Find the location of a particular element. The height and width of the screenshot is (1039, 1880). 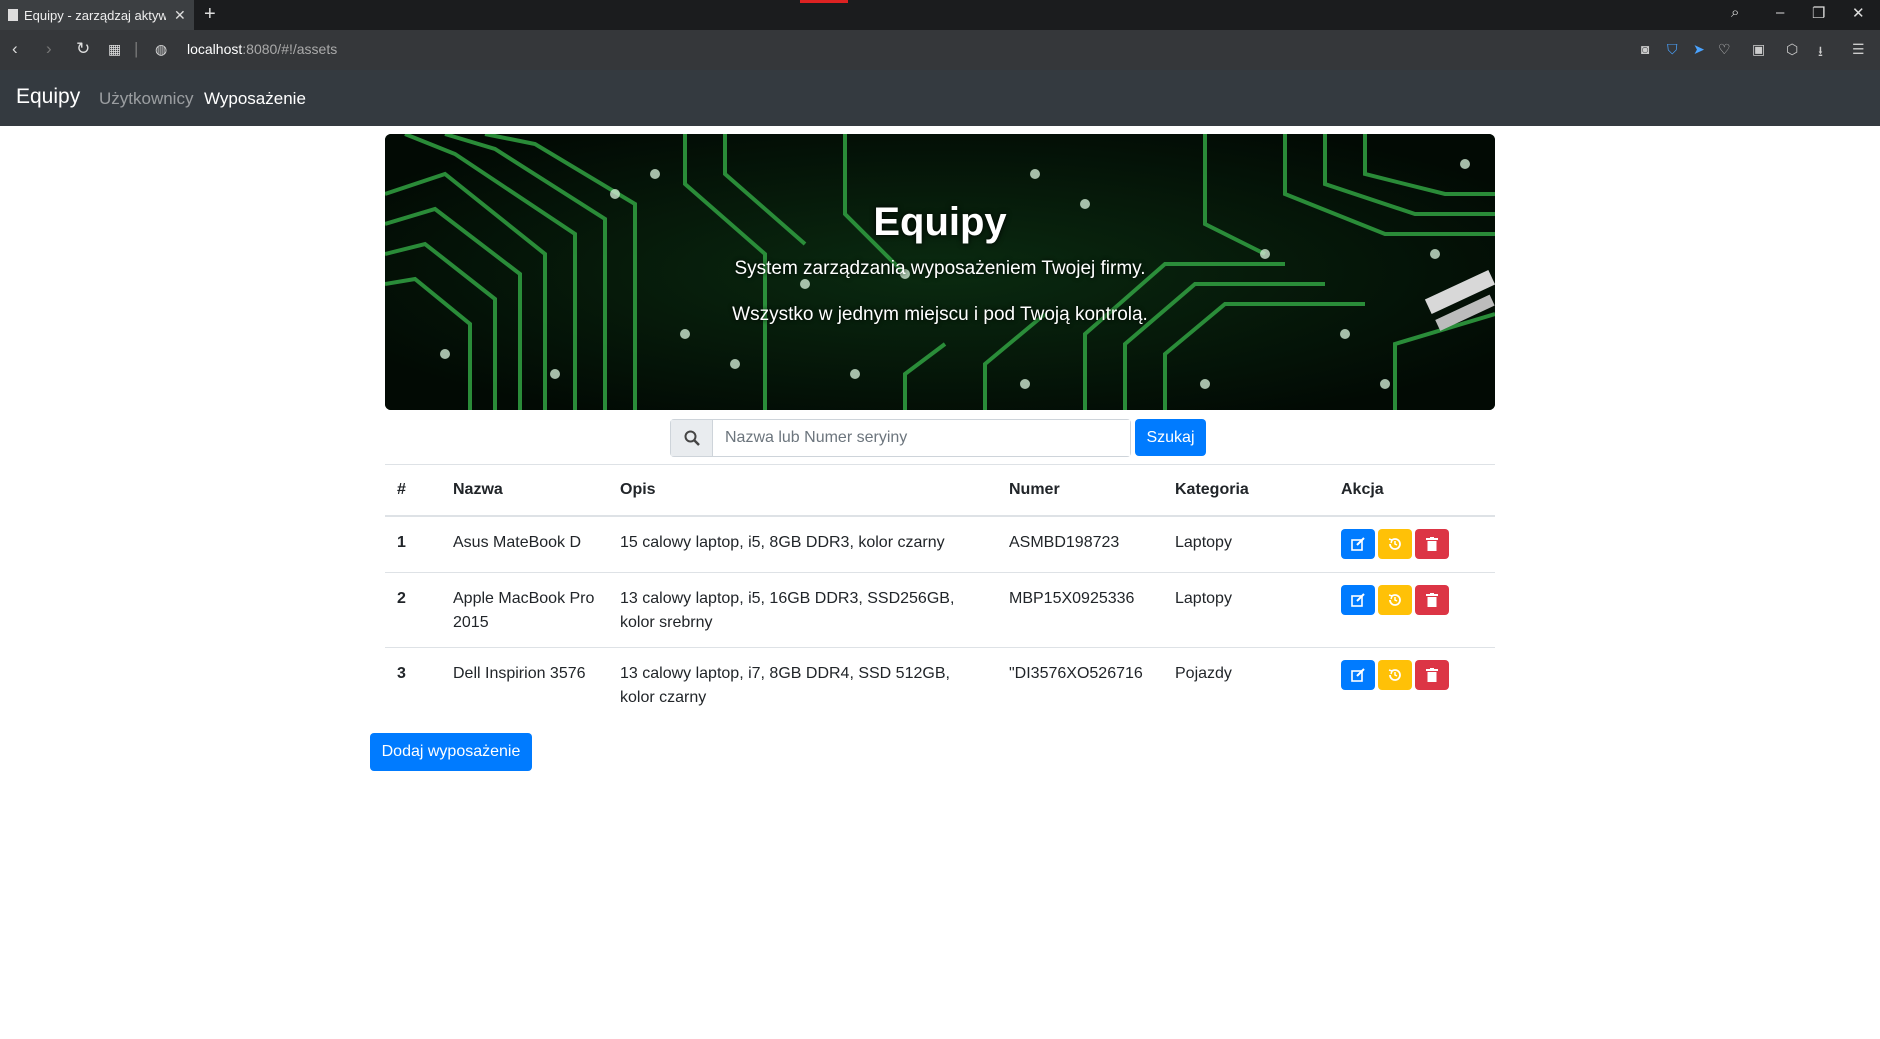

asset-serial: MBP15X0925336 is located at coordinates (1080, 609).